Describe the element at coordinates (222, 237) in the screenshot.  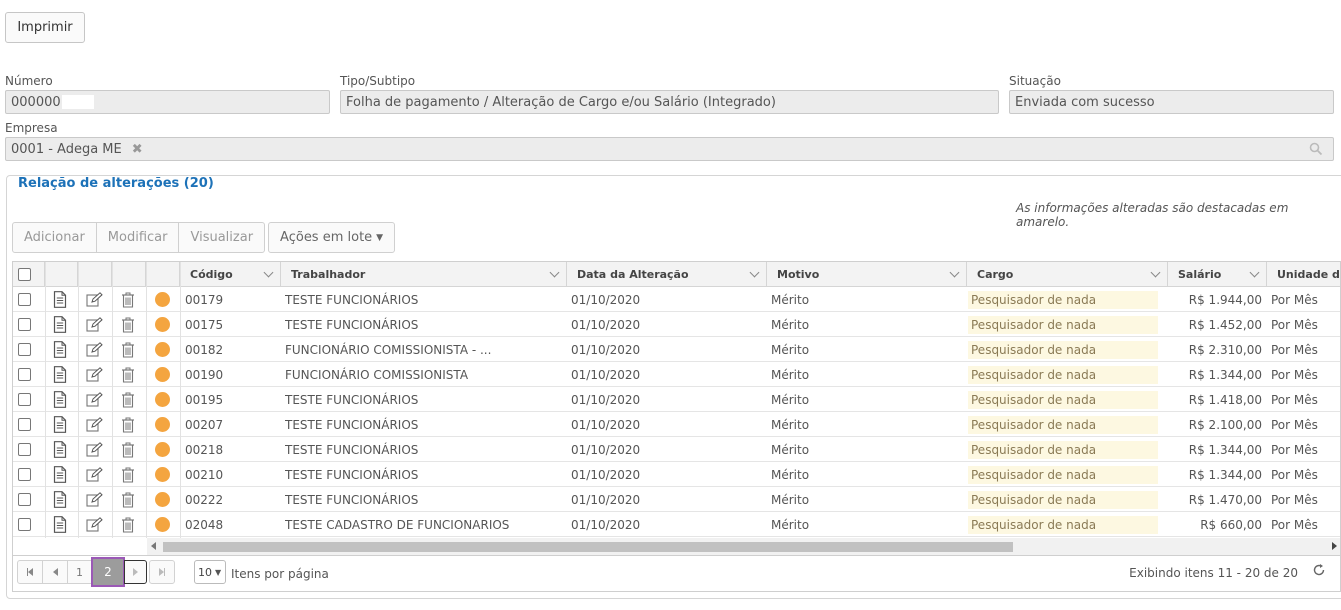
I see `view-button: Visualizar` at that location.